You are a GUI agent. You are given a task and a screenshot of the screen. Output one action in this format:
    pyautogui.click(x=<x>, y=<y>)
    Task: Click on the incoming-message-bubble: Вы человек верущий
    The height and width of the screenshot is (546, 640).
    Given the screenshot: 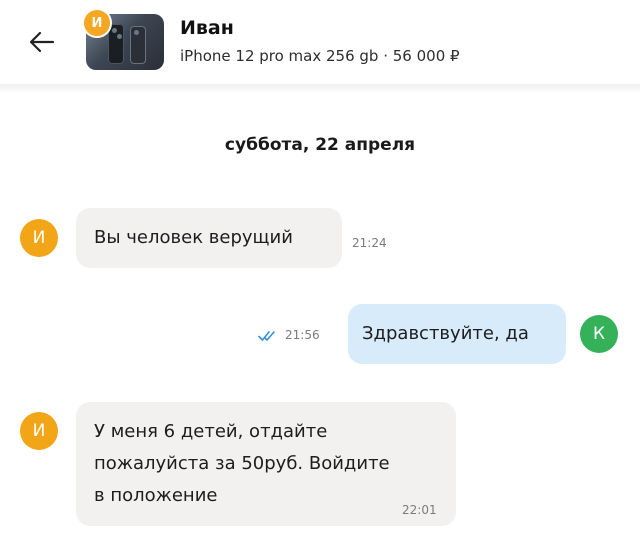 What is the action you would take?
    pyautogui.click(x=209, y=238)
    